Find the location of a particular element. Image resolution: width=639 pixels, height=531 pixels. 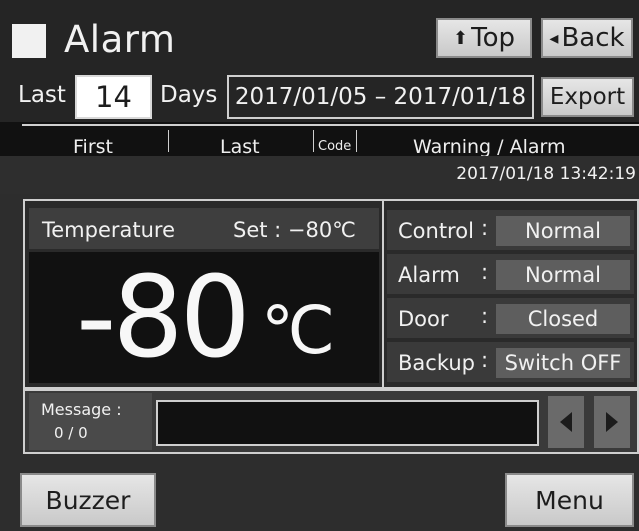

current-datetime: 2017/01/18 13:42:19 is located at coordinates (546, 174).